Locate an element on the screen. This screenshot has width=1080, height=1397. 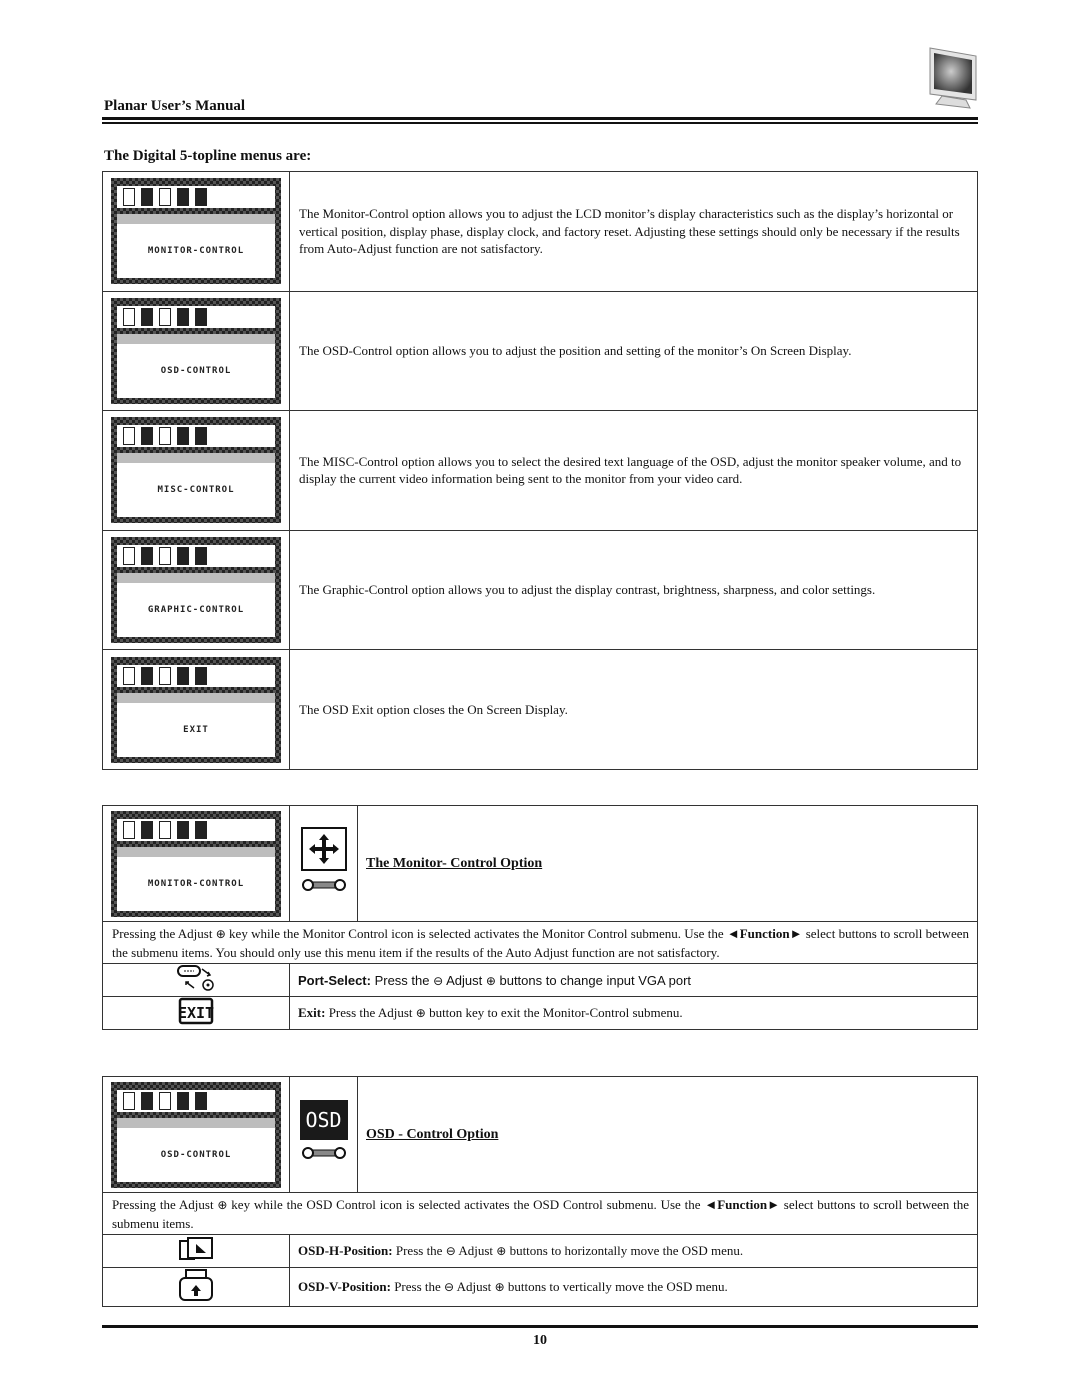
osd-label: MISC-CONTROL is located at coordinates (196, 490).